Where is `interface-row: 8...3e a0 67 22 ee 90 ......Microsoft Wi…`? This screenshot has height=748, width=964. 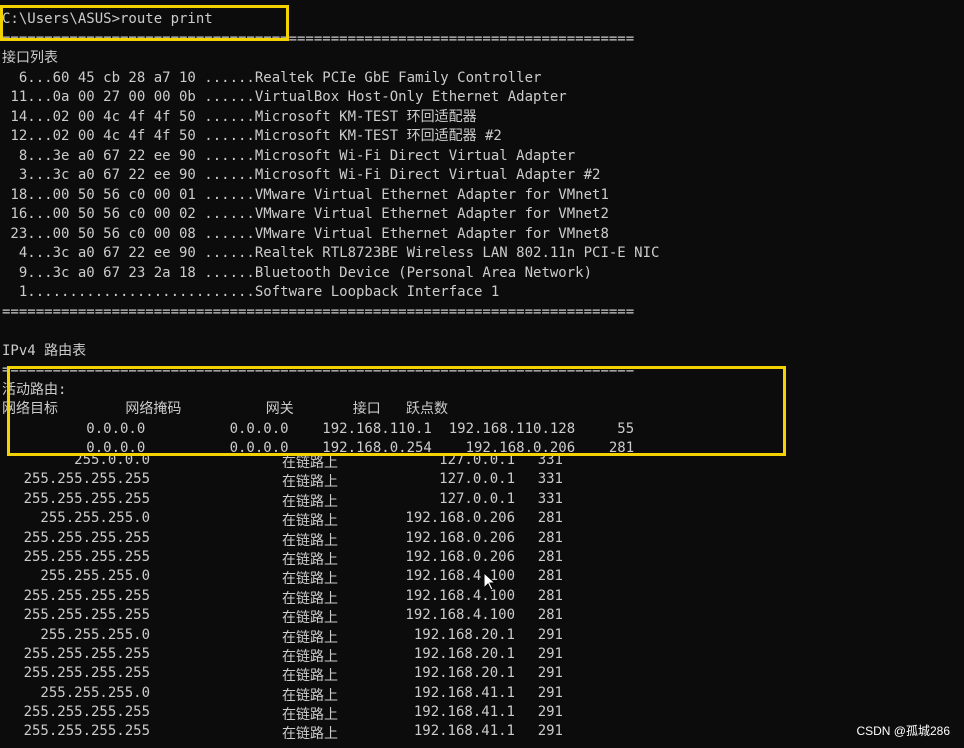
interface-row: 8...3e a0 67 22 ee 90 ......Microsoft Wi… is located at coordinates (289, 155).